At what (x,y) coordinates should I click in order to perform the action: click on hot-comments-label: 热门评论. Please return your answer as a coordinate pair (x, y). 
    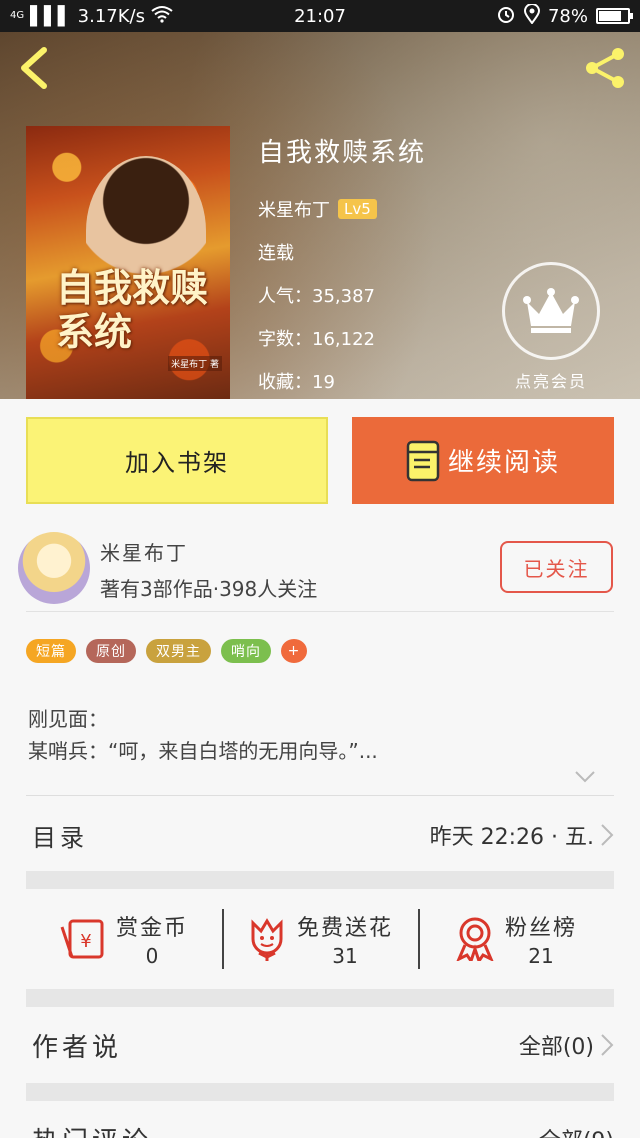
    Looking at the image, I should click on (89, 1129).